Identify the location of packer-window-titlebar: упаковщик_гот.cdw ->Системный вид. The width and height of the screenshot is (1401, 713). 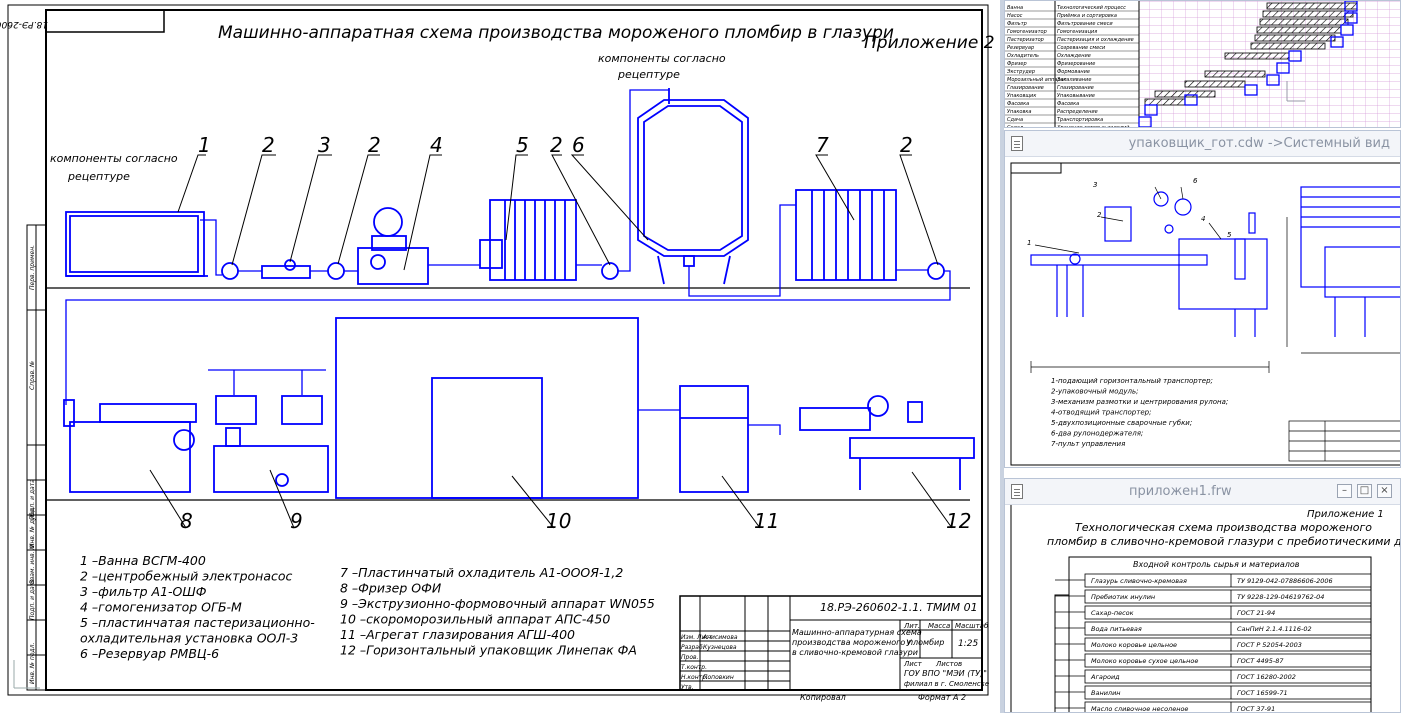
(1202, 144).